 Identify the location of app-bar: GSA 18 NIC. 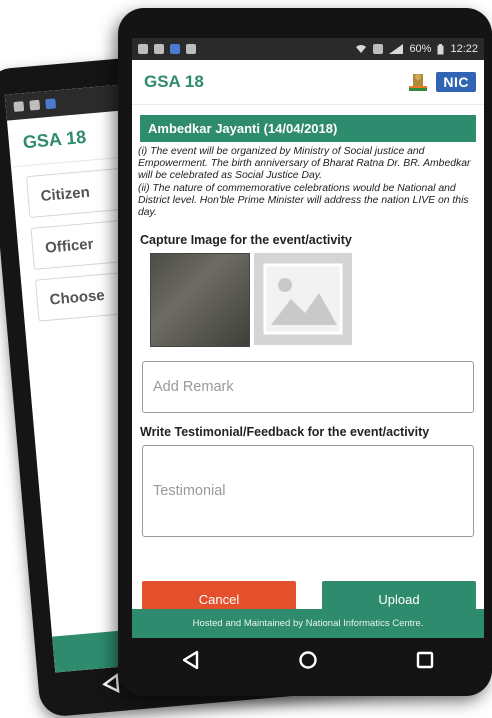
(308, 82).